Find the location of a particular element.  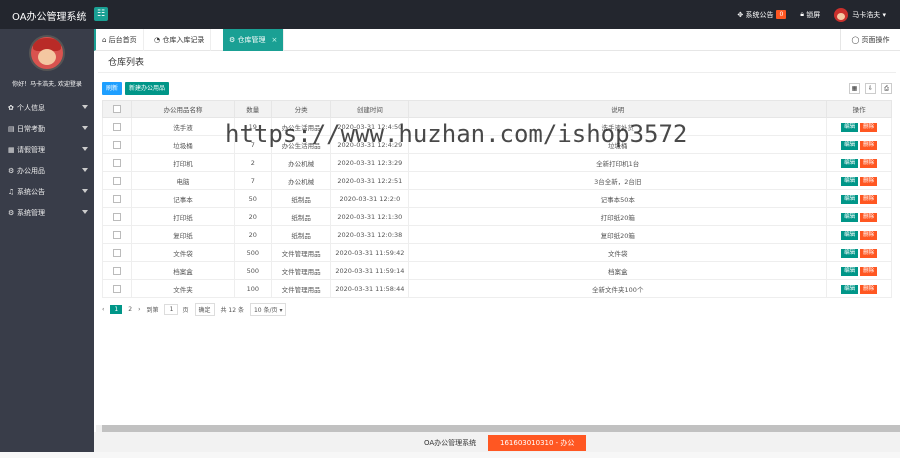

lock-screen-link: 🔒︎ 锁屏 is located at coordinates (810, 15).